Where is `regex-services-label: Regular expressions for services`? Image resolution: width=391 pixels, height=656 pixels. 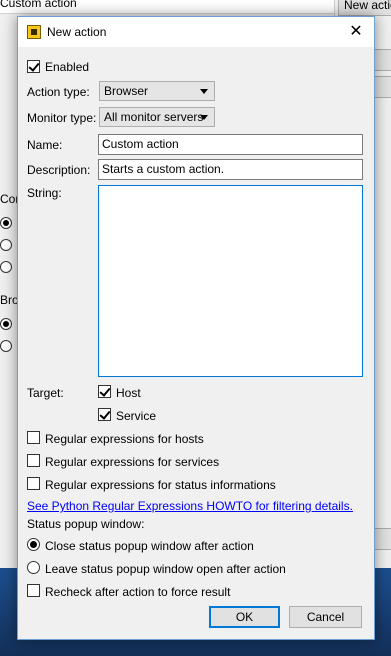
regex-services-label: Regular expressions for services is located at coordinates (132, 462).